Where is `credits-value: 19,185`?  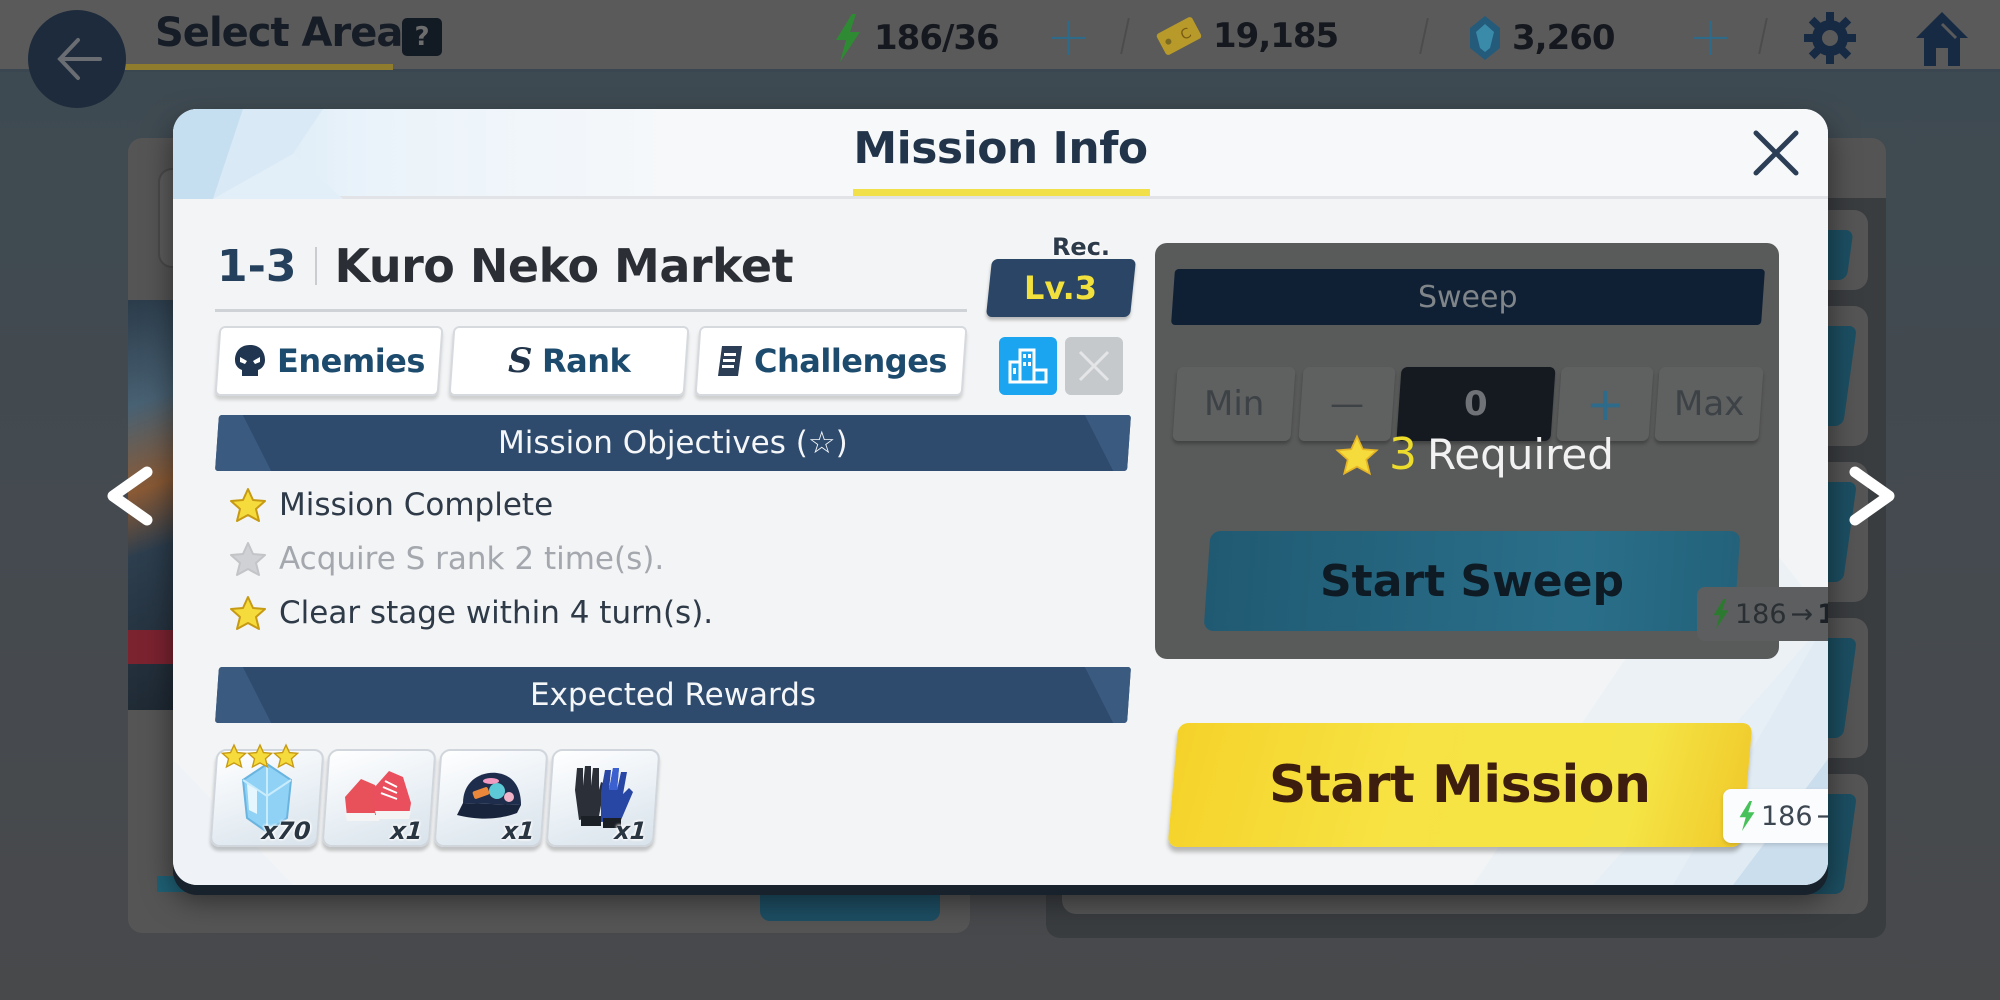
credits-value: 19,185 is located at coordinates (1276, 36).